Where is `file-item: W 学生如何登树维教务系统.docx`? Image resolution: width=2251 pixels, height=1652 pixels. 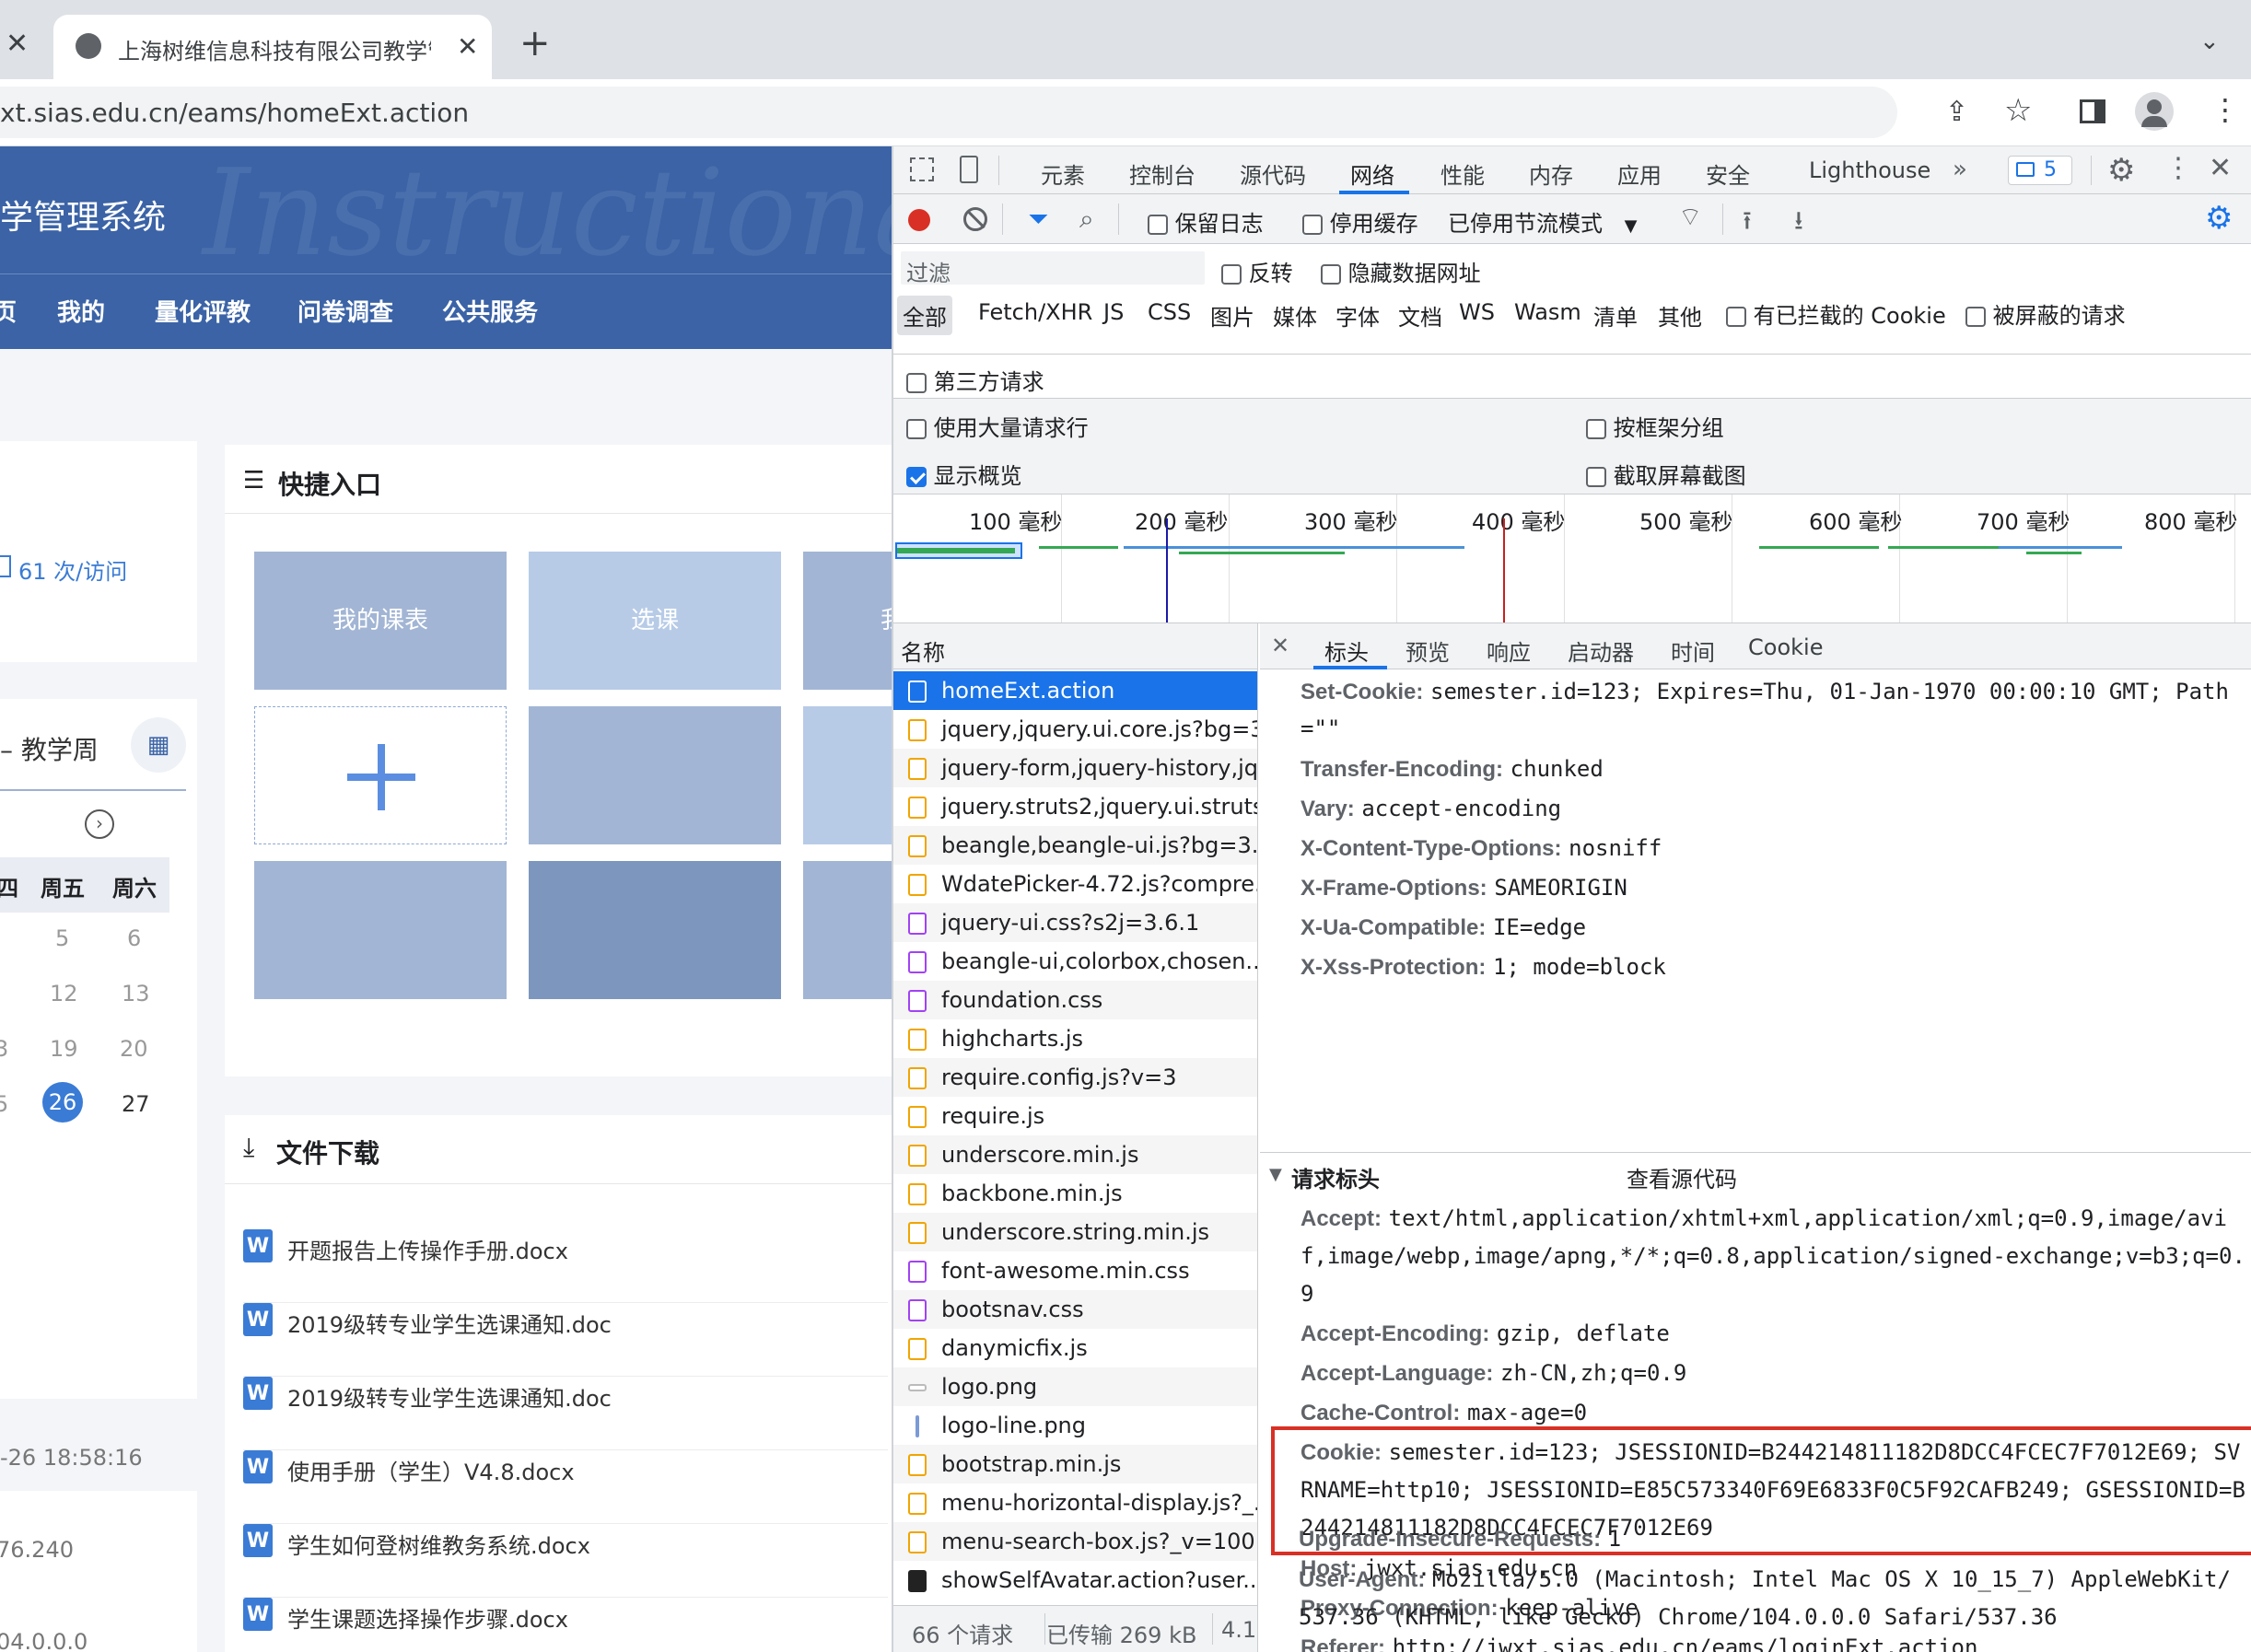 file-item: W 学生如何登树维教务系统.docx is located at coordinates (565, 1561).